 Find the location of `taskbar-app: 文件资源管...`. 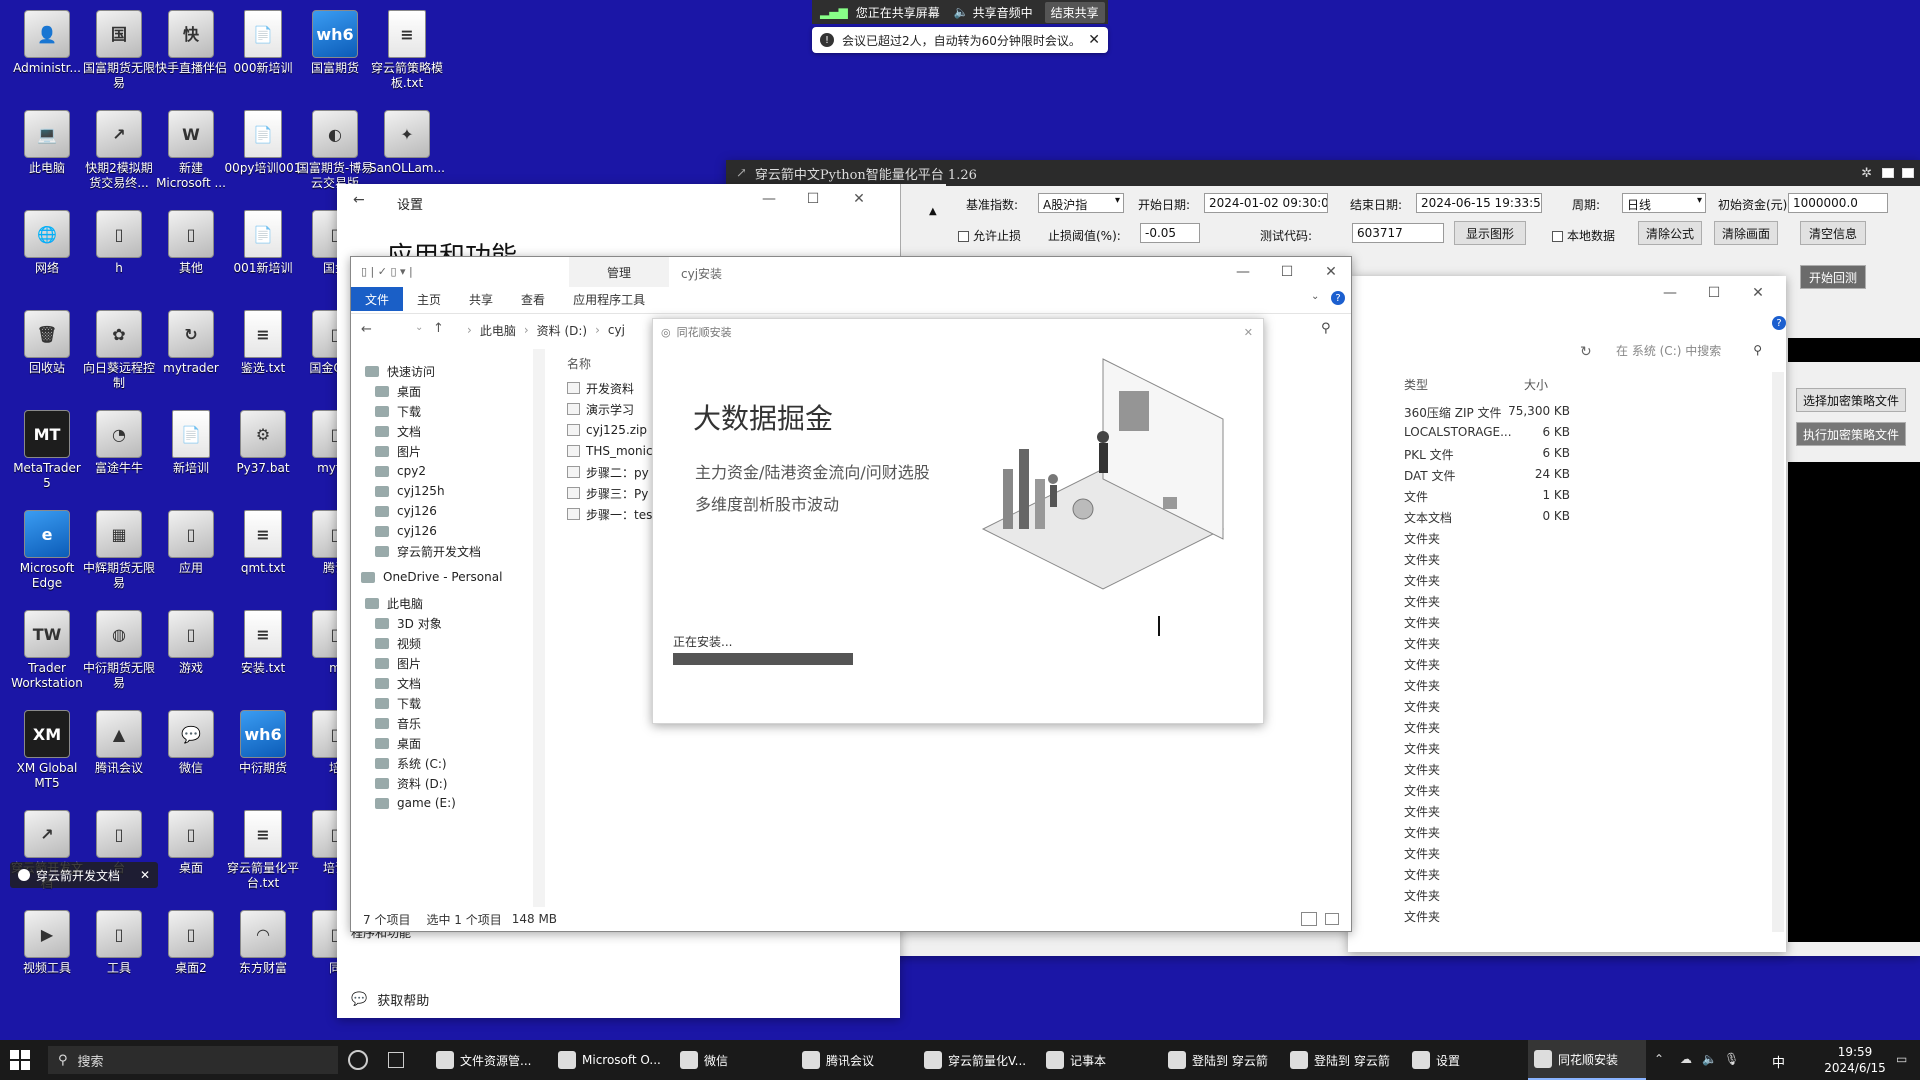

taskbar-app: 文件资源管... is located at coordinates (489, 1060).